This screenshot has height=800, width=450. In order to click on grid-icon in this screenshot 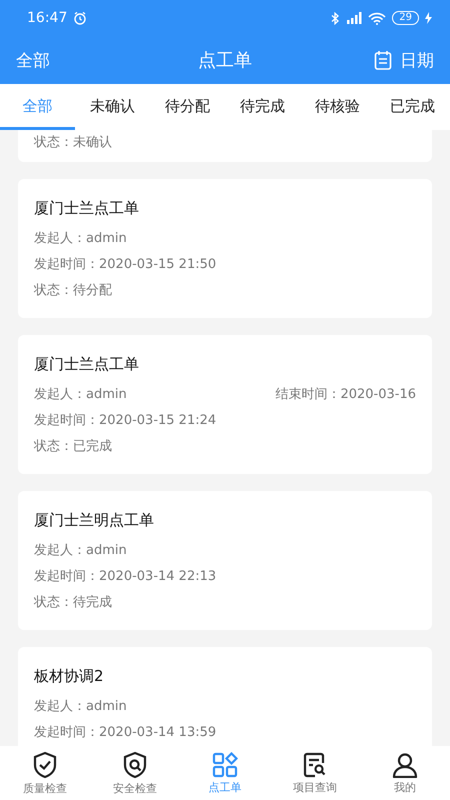, I will do `click(225, 765)`.